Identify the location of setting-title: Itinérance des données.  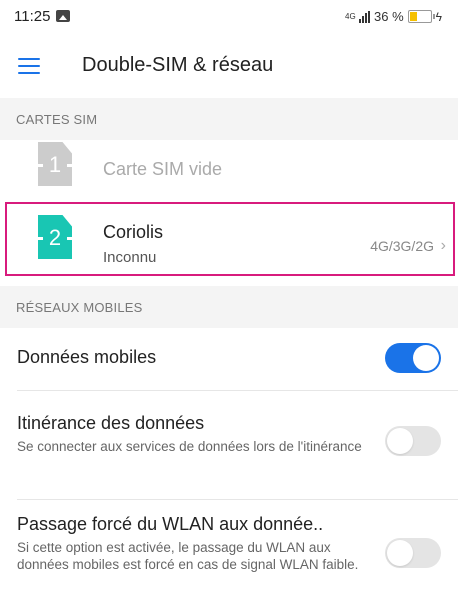
(111, 423).